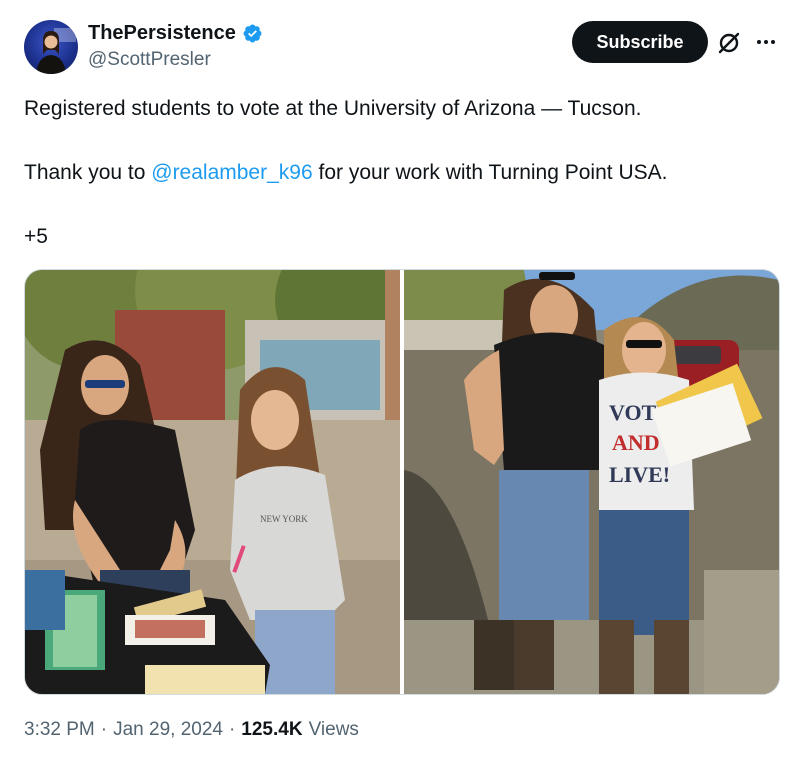 The image size is (800, 764). I want to click on author-display-name: ThePersistence, so click(162, 33).